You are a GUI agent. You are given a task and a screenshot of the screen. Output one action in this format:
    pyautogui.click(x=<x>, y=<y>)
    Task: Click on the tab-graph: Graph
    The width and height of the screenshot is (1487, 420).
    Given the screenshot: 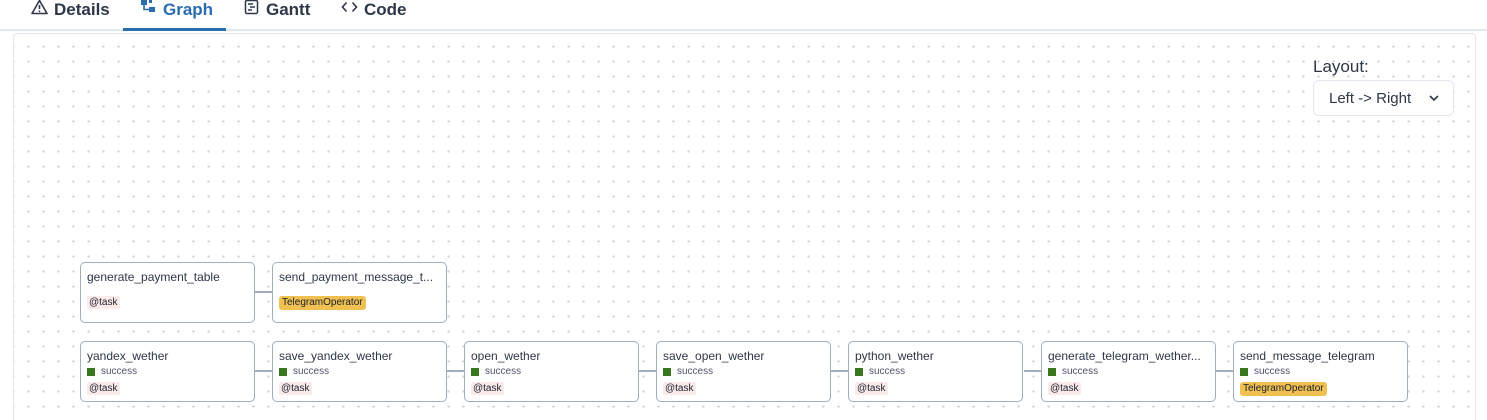 What is the action you would take?
    pyautogui.click(x=176, y=15)
    